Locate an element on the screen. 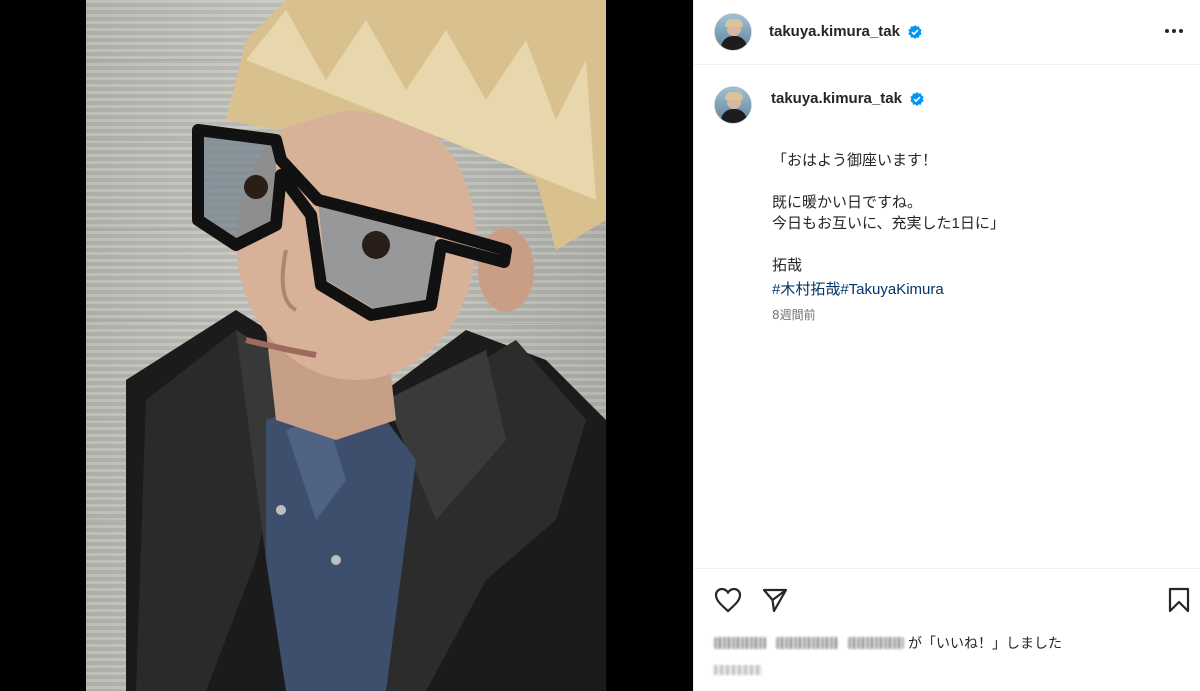 Image resolution: width=1200 pixels, height=691 pixels. post-header: takuya.kimura_tak is located at coordinates (947, 32).